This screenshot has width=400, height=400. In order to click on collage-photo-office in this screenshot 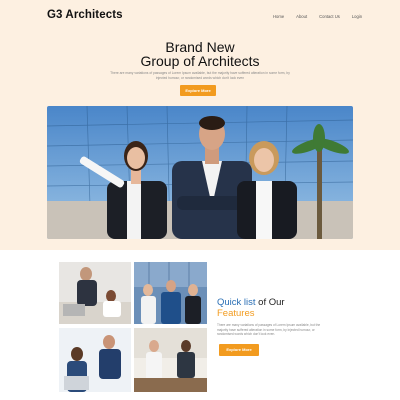, I will do `click(170, 360)`.